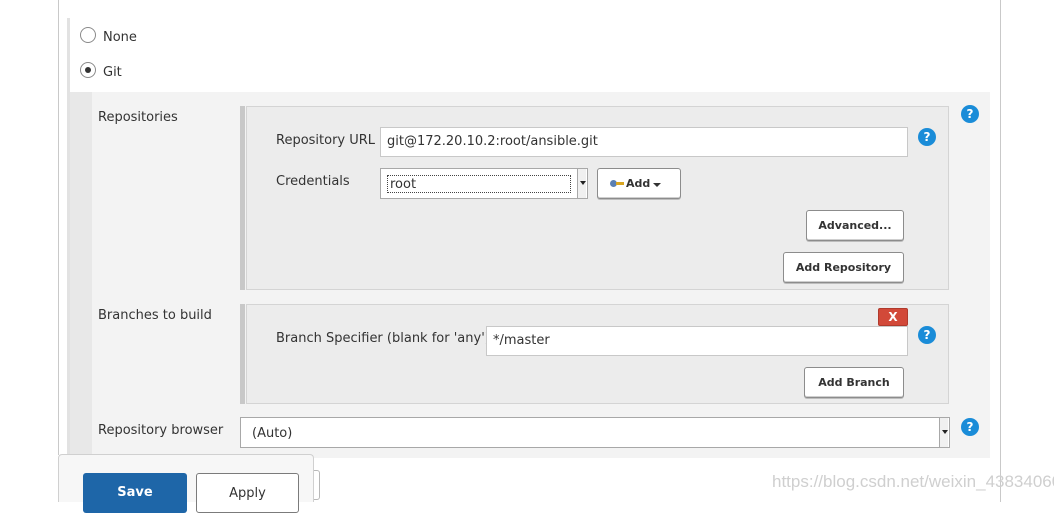  Describe the element at coordinates (843, 267) in the screenshot. I see `add-repository-button: Add Repository` at that location.